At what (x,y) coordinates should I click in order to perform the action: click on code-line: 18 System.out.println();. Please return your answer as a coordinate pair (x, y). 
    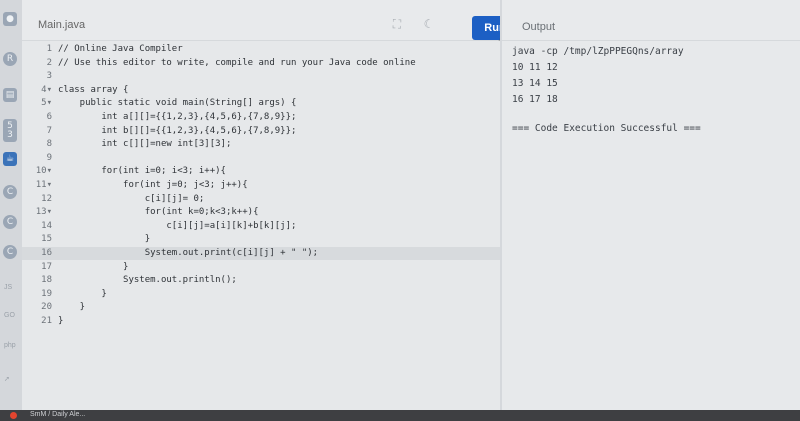
    Looking at the image, I should click on (261, 280).